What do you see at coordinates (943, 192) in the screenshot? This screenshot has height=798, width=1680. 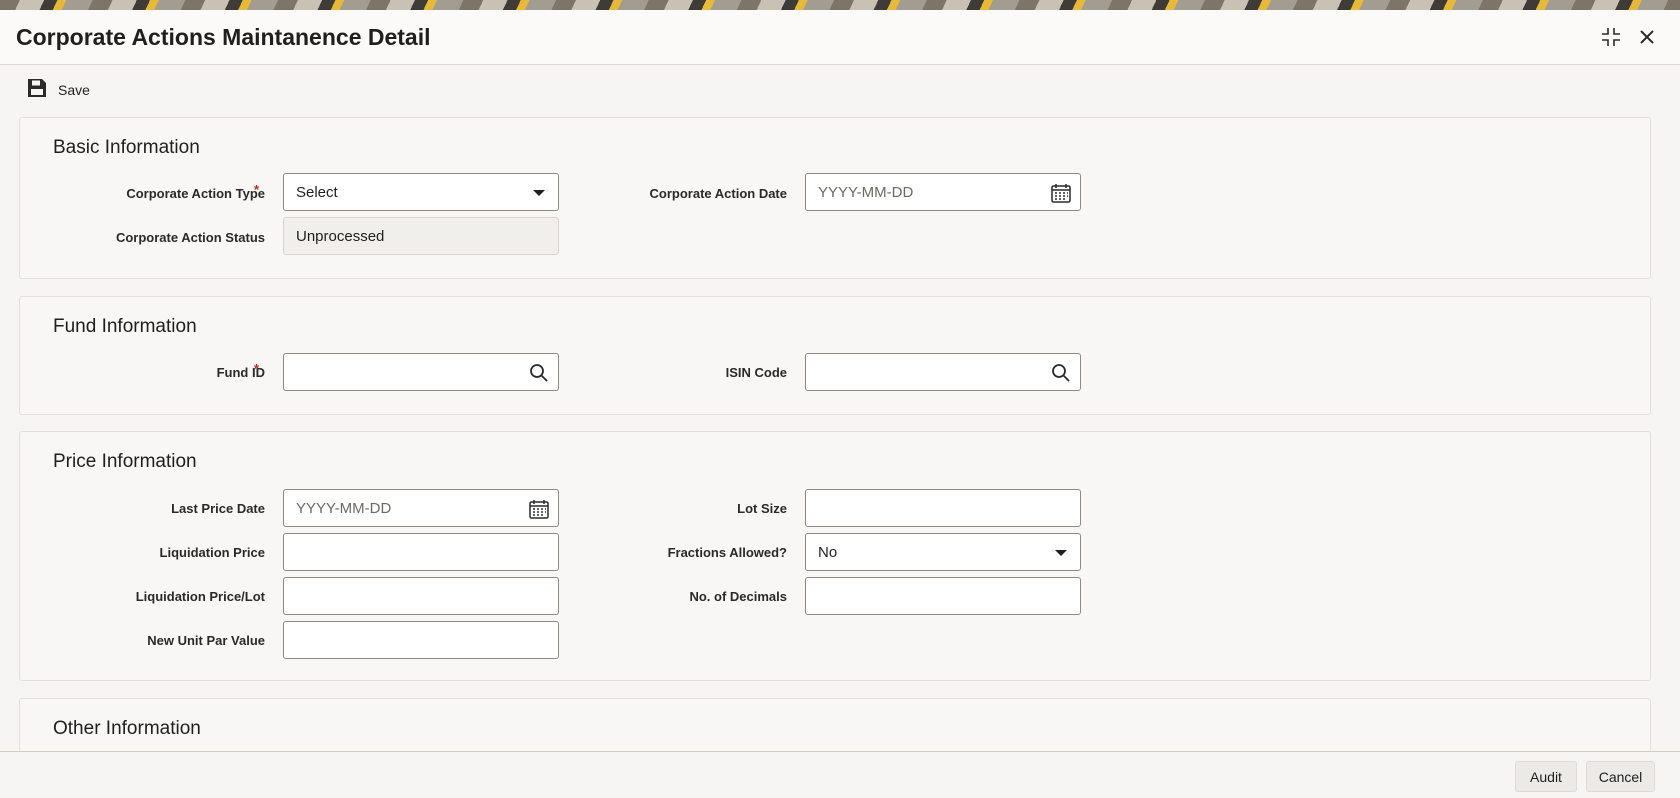 I see `corporate-action-date-input: YYYY-MM-DD` at bounding box center [943, 192].